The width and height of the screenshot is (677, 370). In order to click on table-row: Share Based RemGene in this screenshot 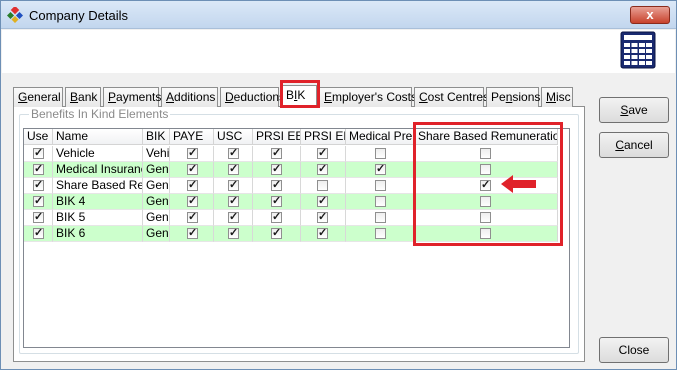, I will do `click(291, 186)`.